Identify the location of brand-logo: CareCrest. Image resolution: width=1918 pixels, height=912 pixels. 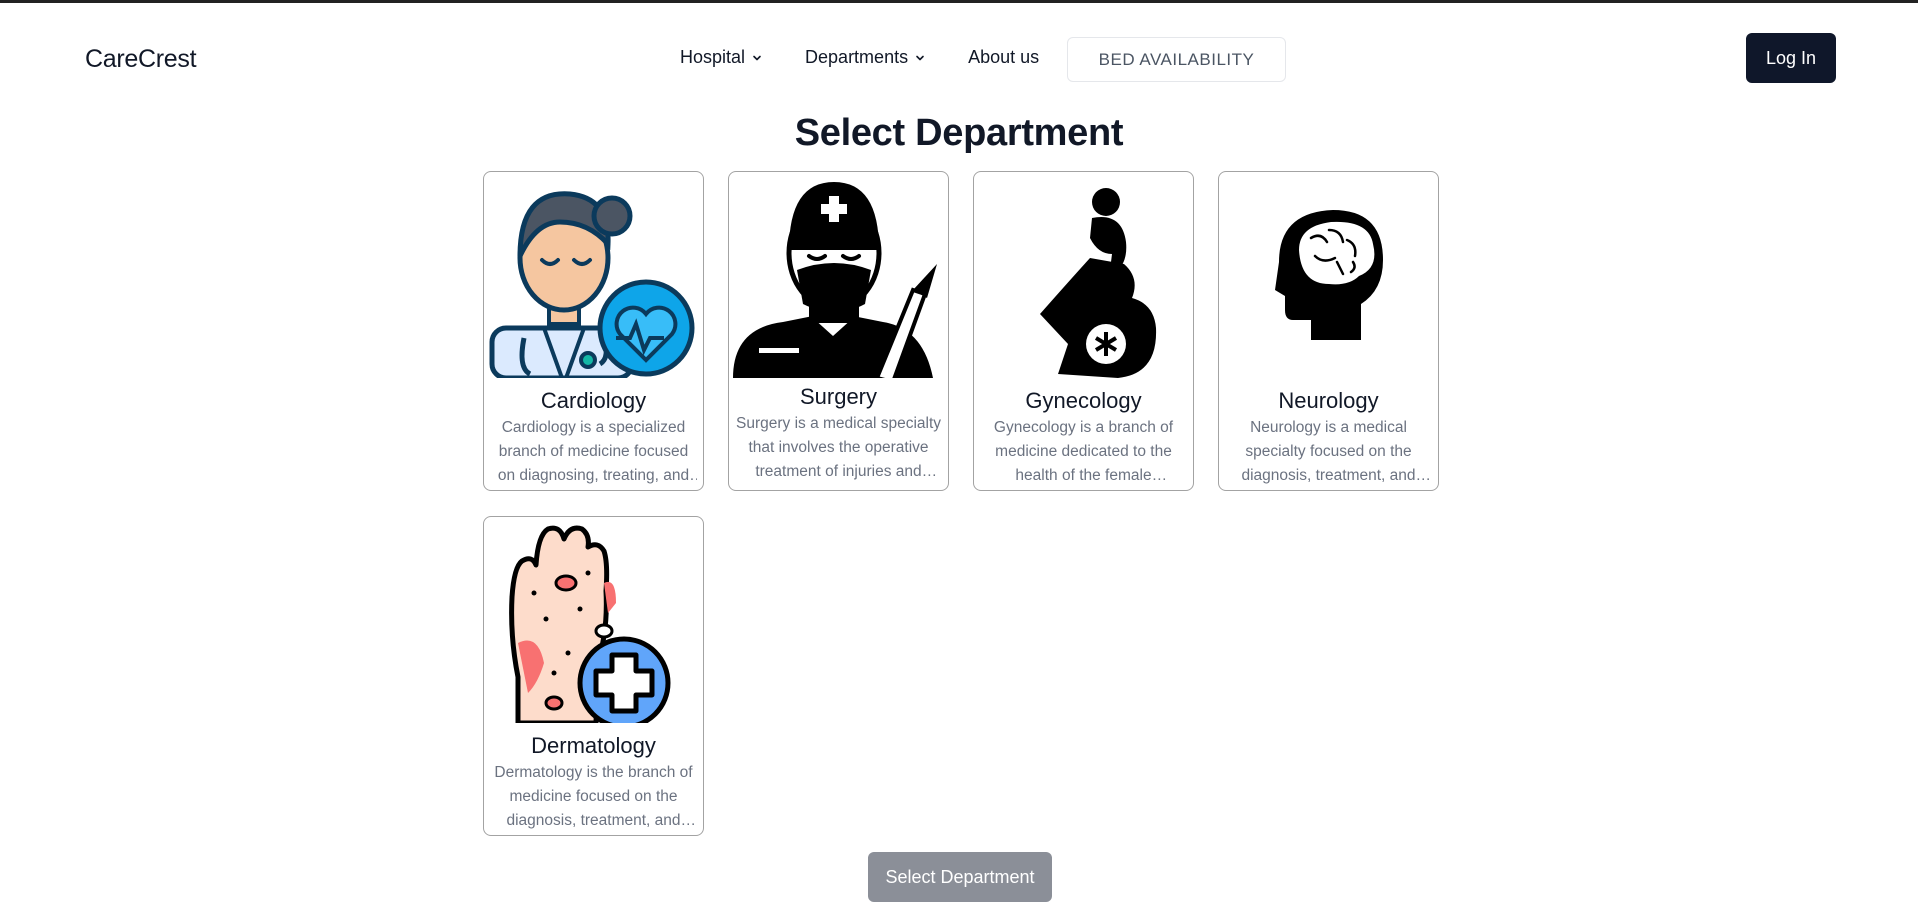
(141, 59).